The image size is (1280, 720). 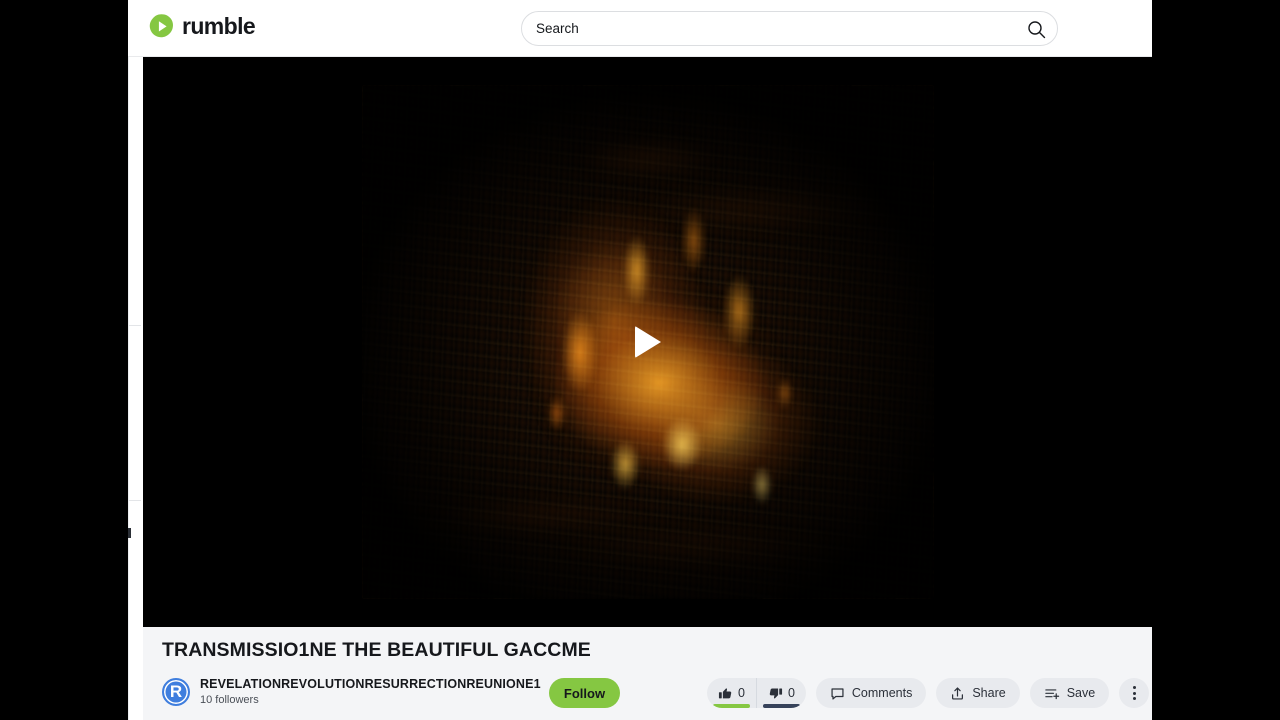 I want to click on dislike-button: 0, so click(x=780, y=693).